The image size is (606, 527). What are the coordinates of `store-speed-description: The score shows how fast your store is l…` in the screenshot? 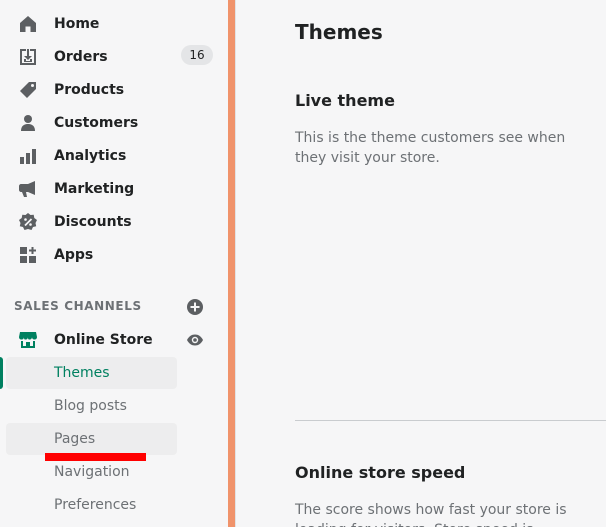 It's located at (431, 514).